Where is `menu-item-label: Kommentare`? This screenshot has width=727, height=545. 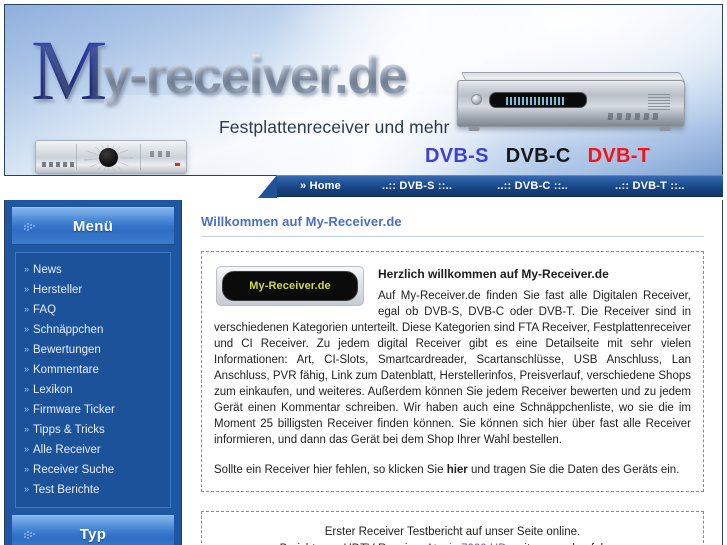 menu-item-label: Kommentare is located at coordinates (66, 370).